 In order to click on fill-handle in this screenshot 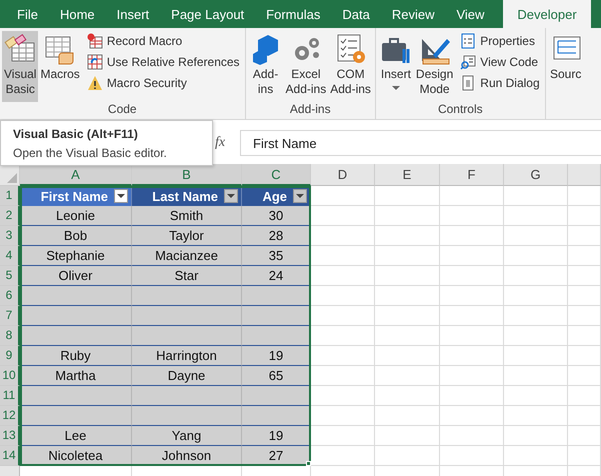, I will do `click(308, 463)`.